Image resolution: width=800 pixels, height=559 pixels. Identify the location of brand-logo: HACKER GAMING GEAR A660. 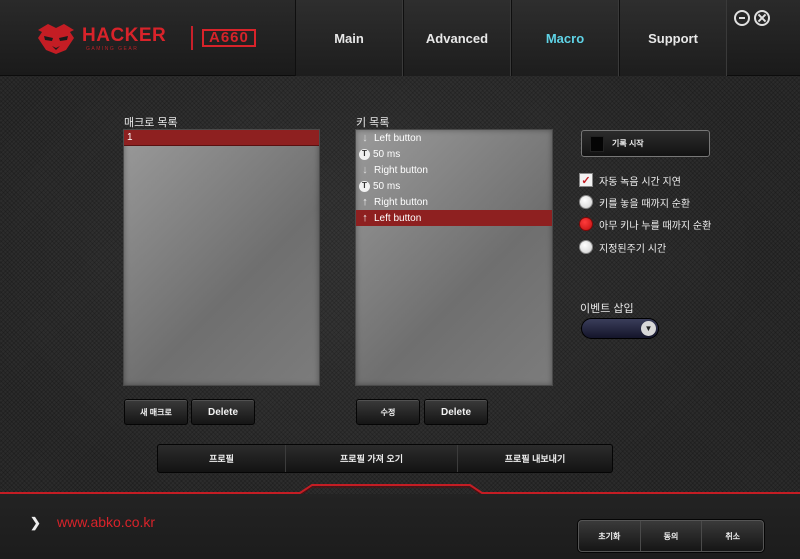
(159, 38).